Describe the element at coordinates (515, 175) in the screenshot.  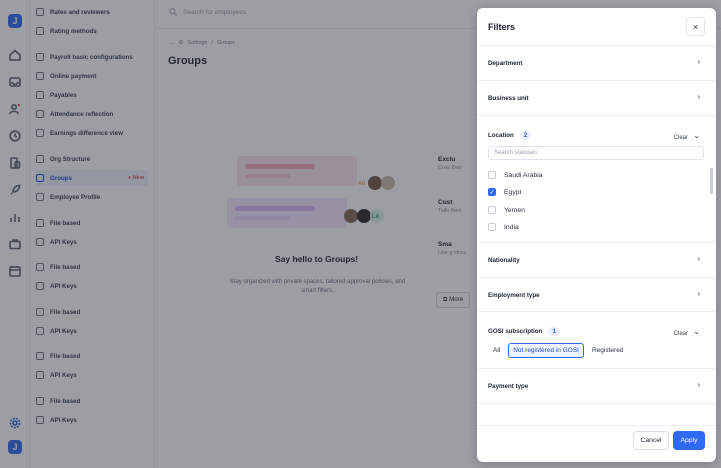
I see `location-option-saudi-arabia: Saudi Arabia` at that location.